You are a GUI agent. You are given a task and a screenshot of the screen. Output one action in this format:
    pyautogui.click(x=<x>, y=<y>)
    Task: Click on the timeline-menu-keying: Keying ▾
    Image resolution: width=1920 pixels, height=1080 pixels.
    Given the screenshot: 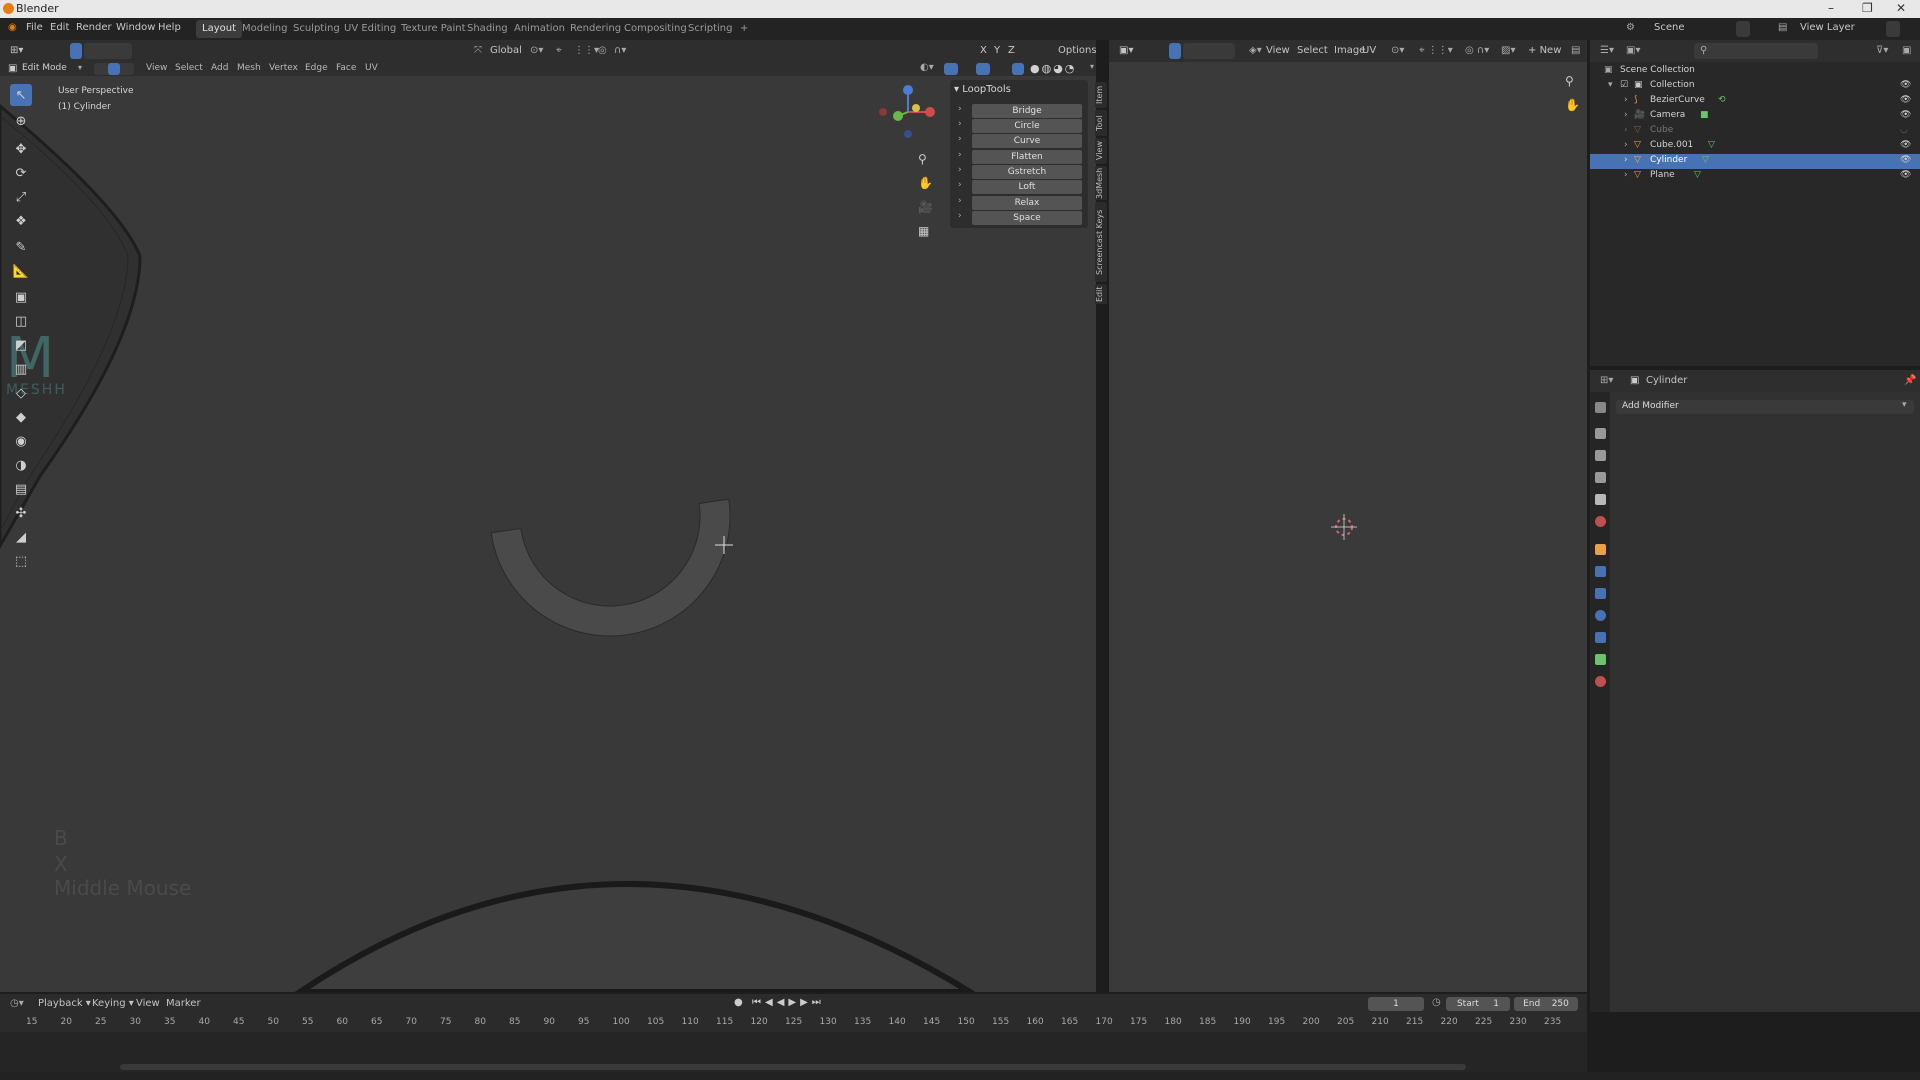 What is the action you would take?
    pyautogui.click(x=113, y=1003)
    